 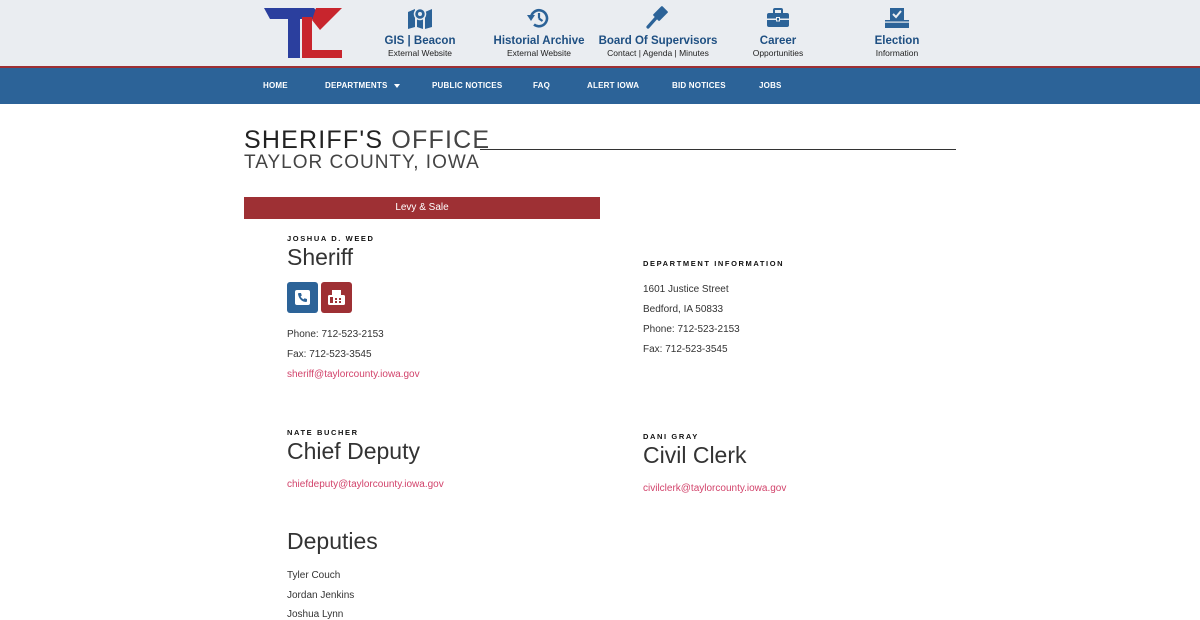 I want to click on page-title-light: OFFICE, so click(x=441, y=140).